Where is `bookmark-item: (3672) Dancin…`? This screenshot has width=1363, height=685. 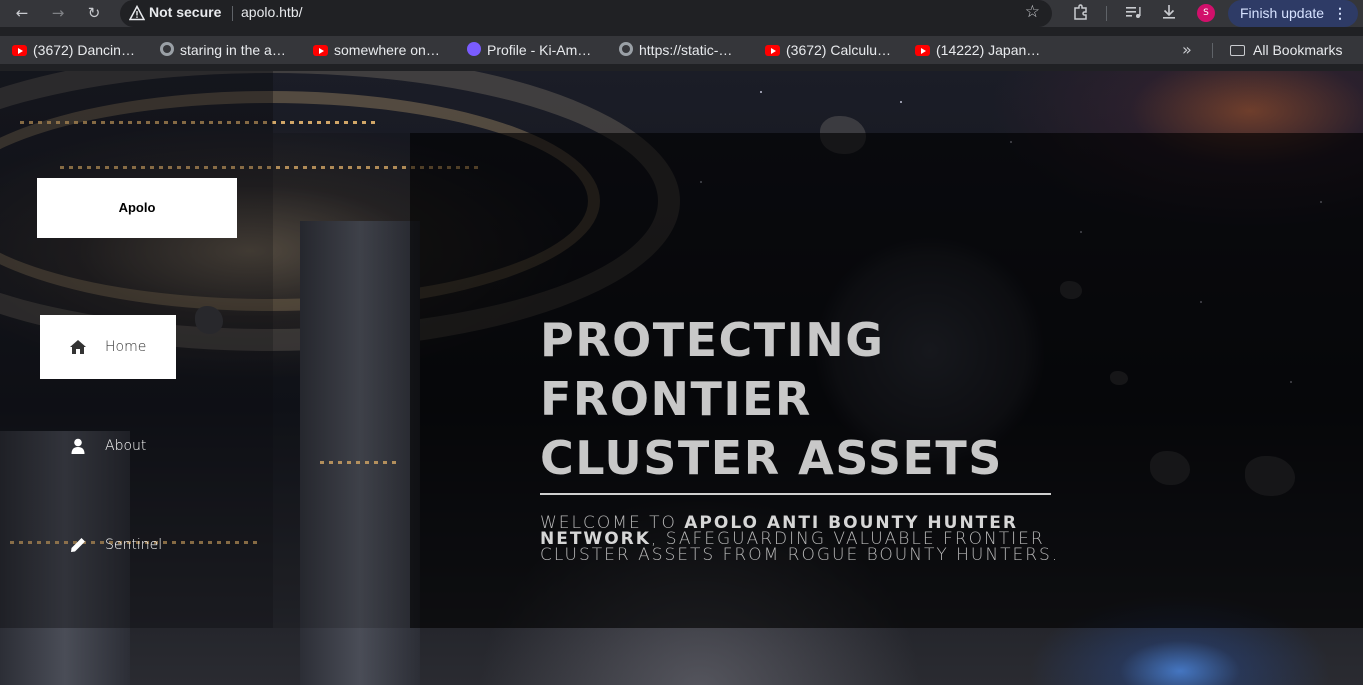
bookmark-item: (3672) Dancin… is located at coordinates (73, 50).